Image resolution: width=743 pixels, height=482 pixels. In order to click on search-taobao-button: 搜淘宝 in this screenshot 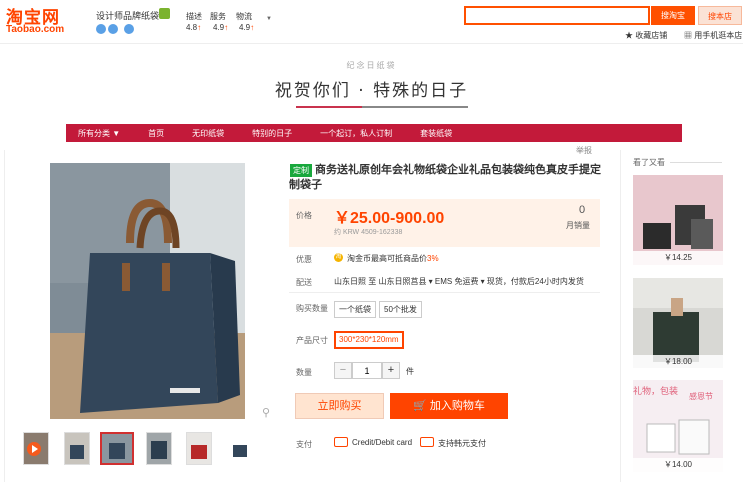, I will do `click(673, 15)`.